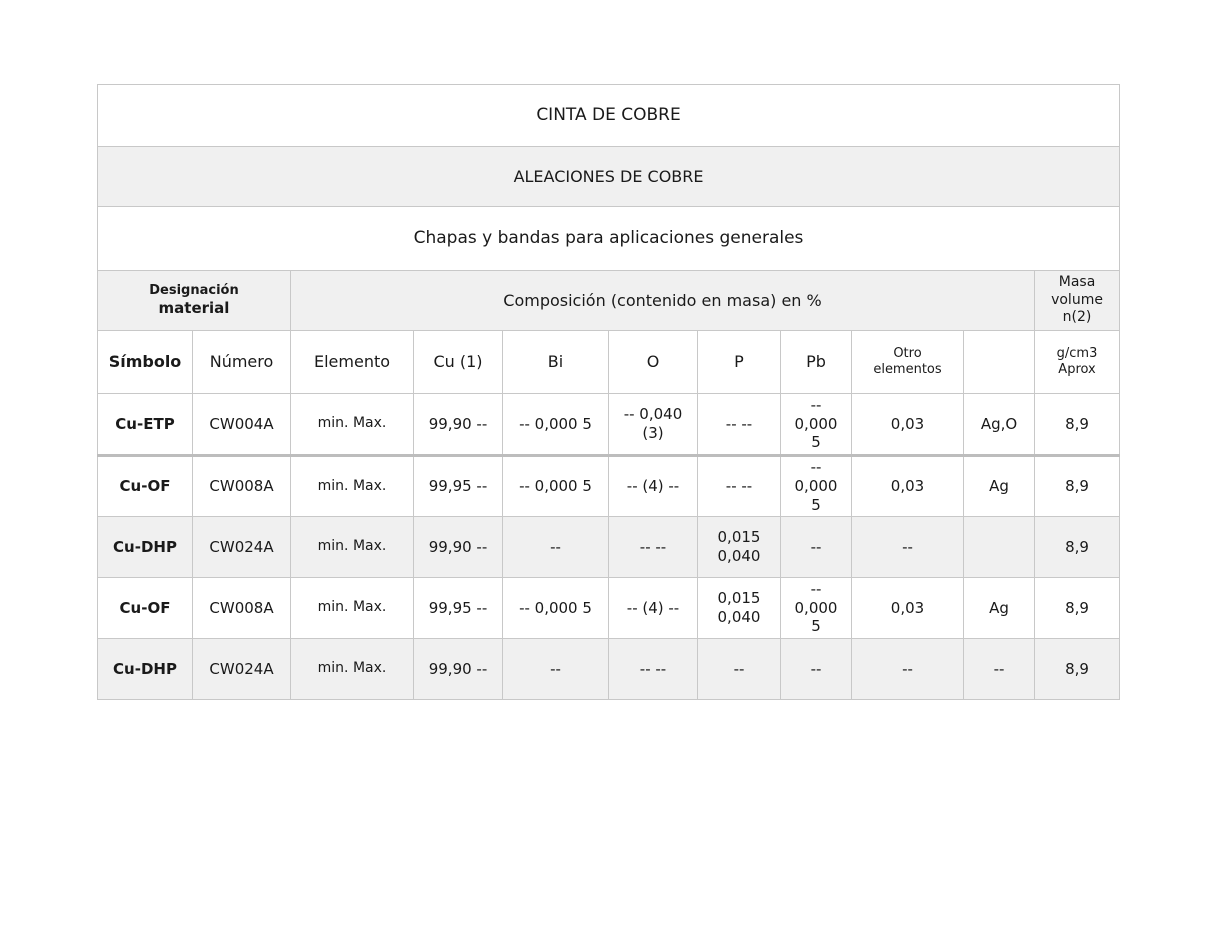  What do you see at coordinates (241, 362) in the screenshot?
I see `col-number: Número` at bounding box center [241, 362].